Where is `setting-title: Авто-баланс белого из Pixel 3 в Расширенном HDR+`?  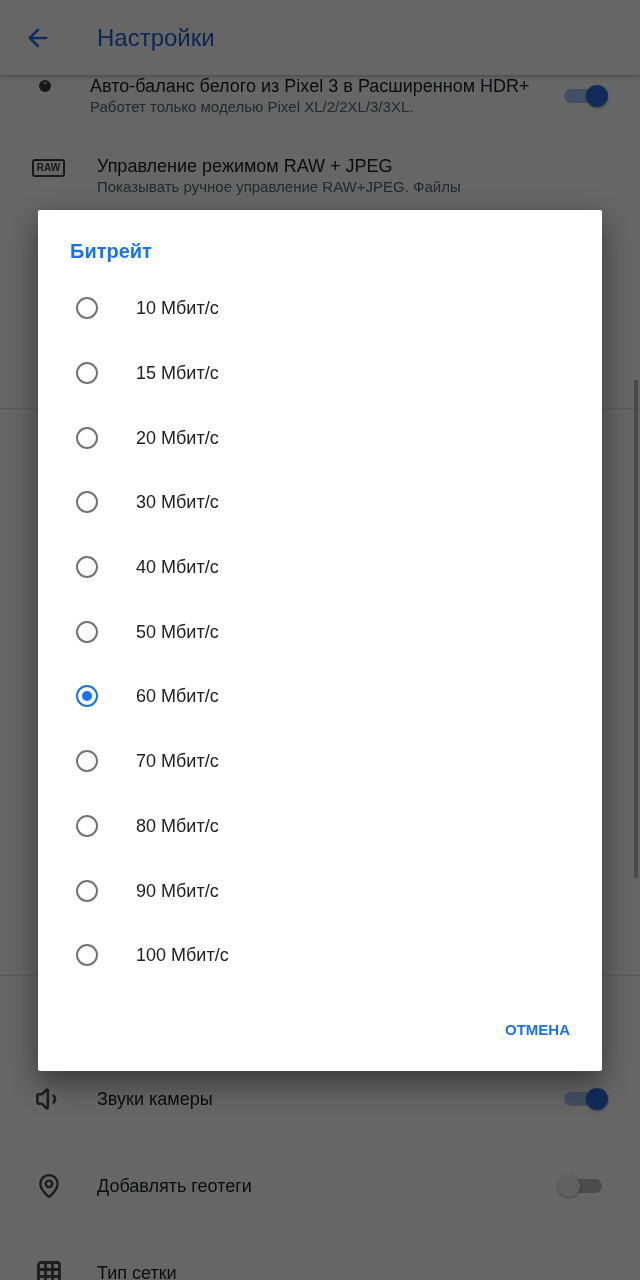 setting-title: Авто-баланс белого из Pixel 3 в Расширенном HDR+ is located at coordinates (310, 86).